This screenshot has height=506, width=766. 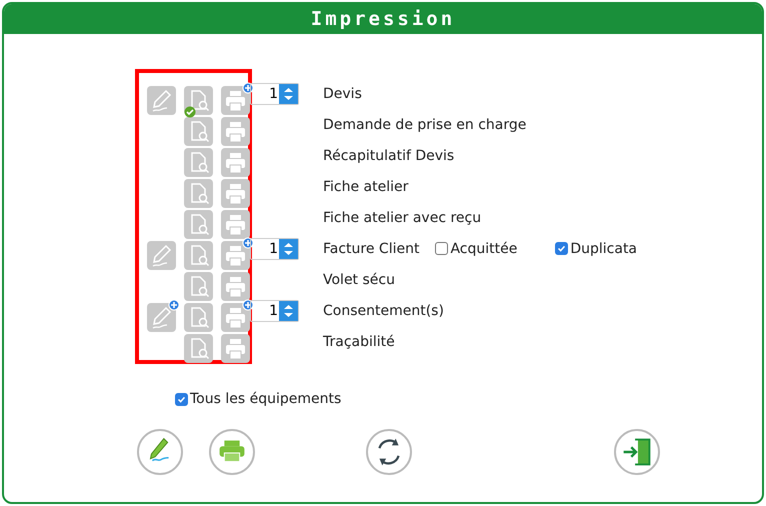 I want to click on print-button, so click(x=232, y=452).